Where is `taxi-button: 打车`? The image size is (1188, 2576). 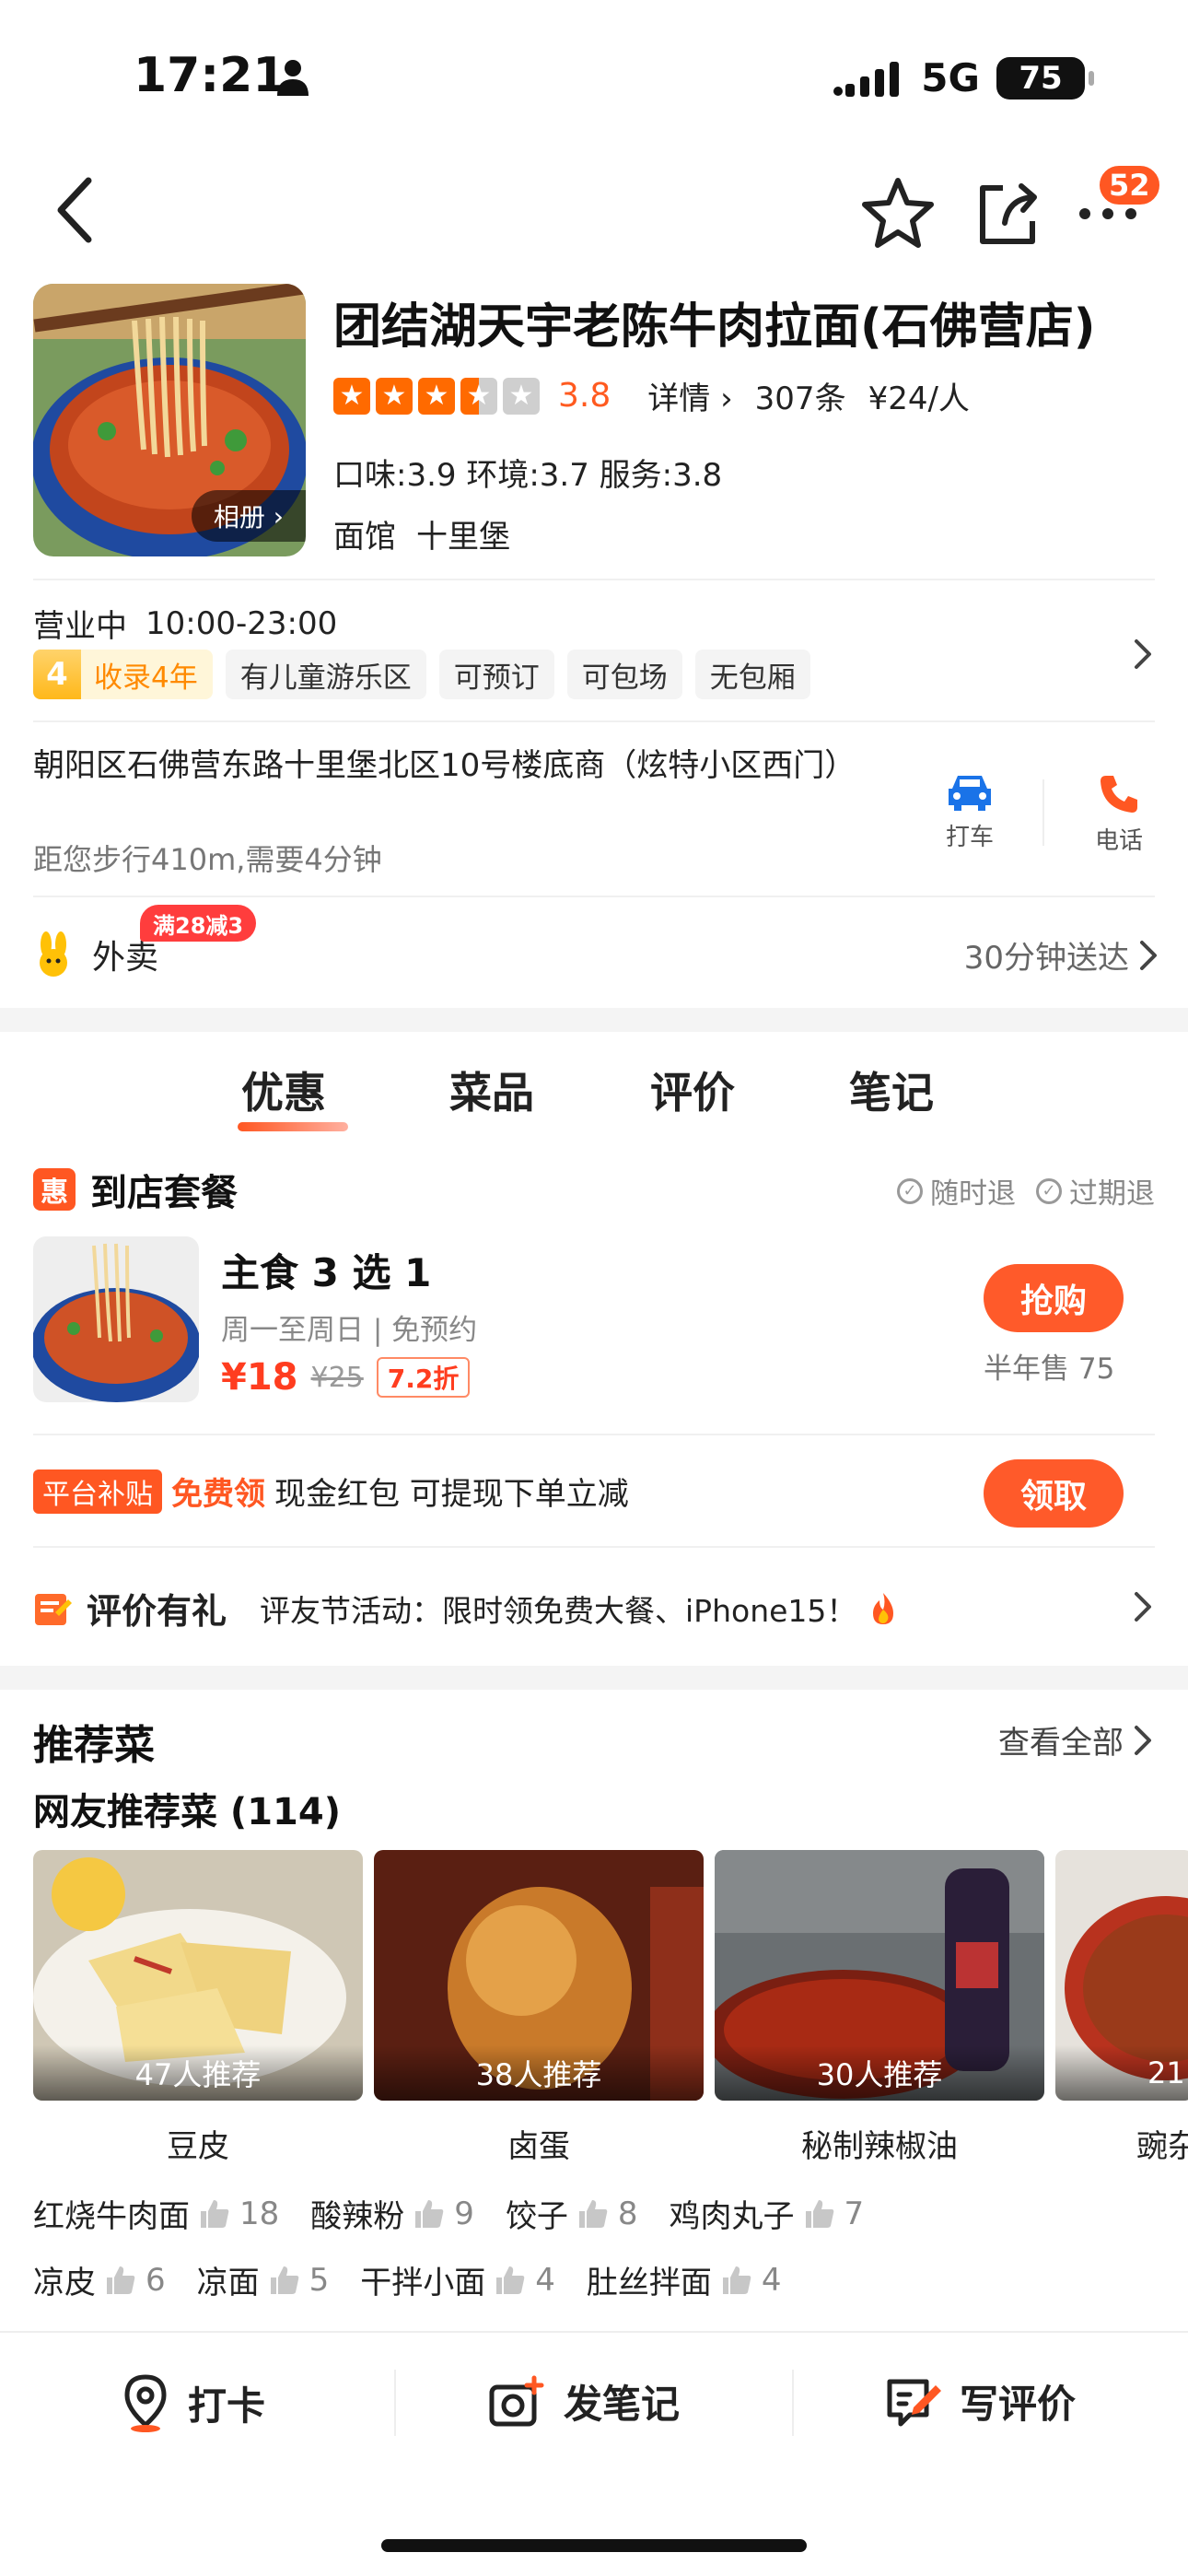 taxi-button: 打车 is located at coordinates (970, 812).